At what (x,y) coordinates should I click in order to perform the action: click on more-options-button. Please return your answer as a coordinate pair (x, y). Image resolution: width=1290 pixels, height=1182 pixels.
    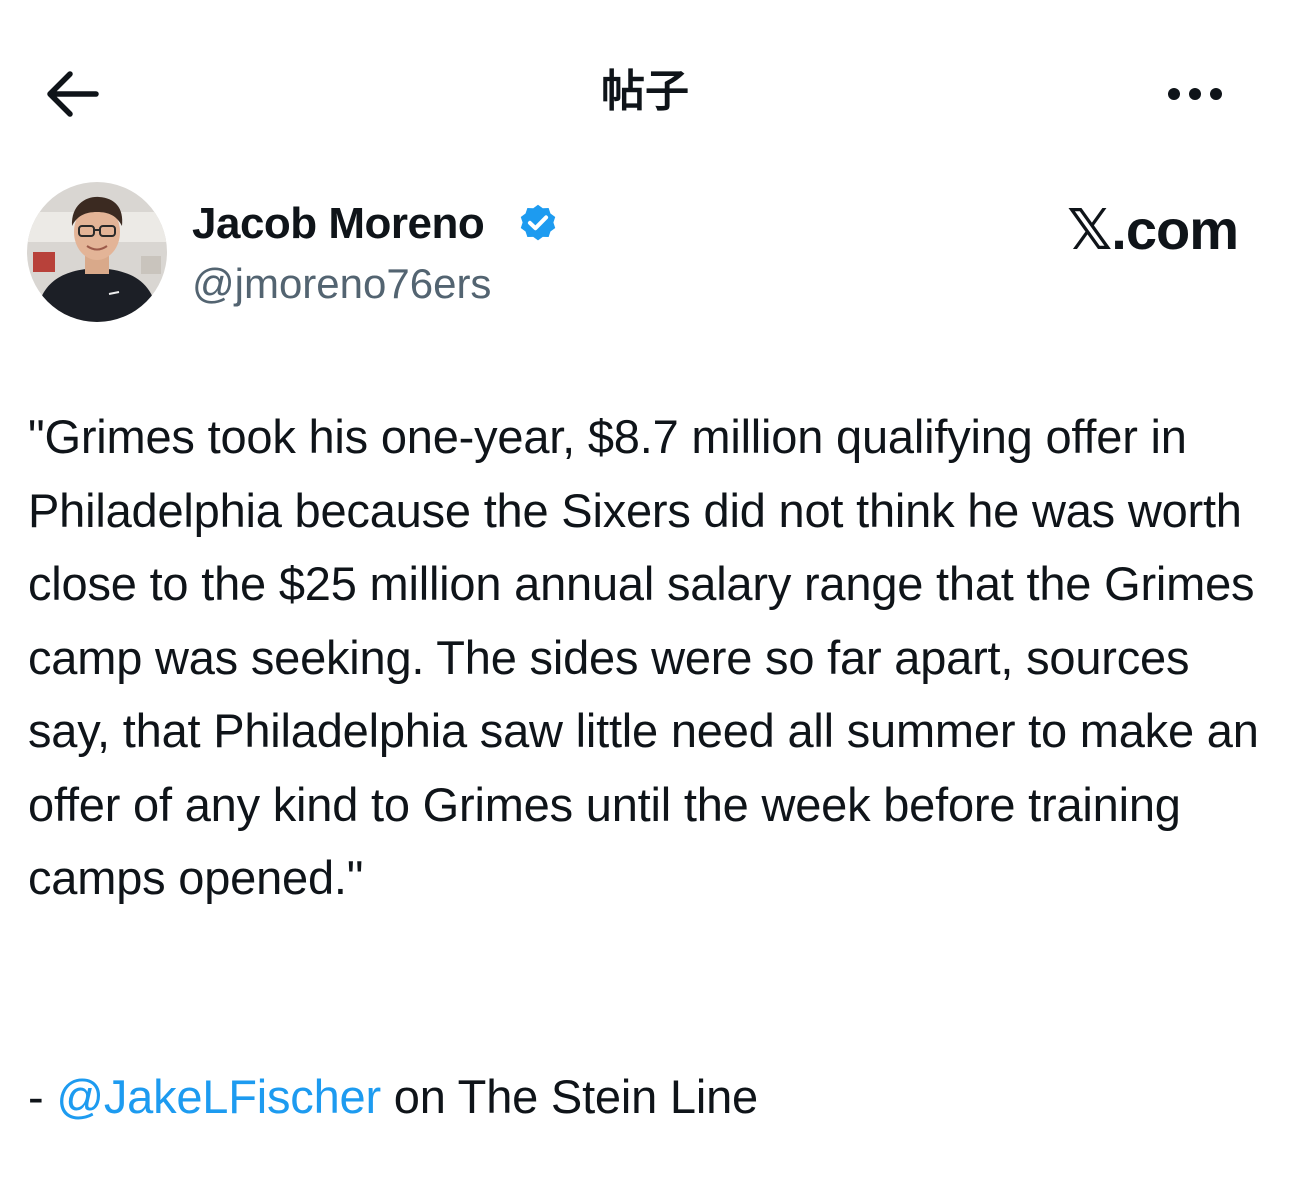
    Looking at the image, I should click on (1195, 94).